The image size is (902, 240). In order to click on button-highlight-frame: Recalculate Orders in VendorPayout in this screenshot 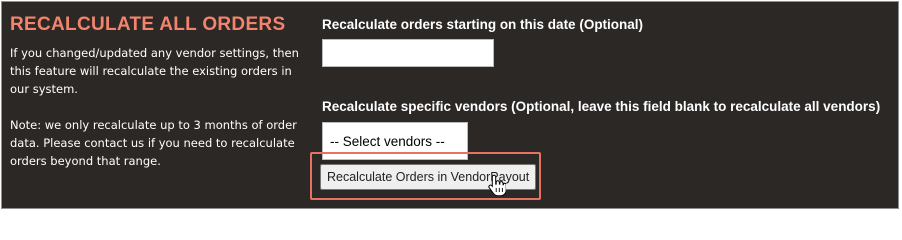, I will do `click(425, 176)`.